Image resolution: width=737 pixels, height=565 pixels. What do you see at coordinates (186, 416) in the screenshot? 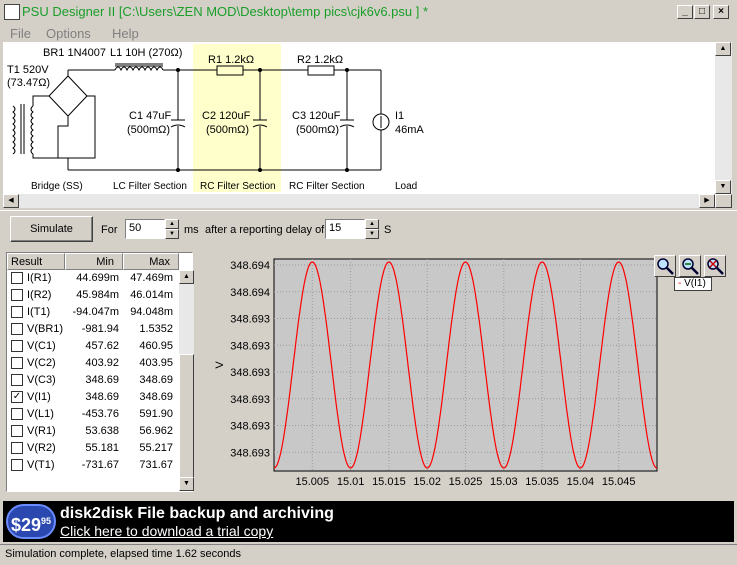
I see `results-scroll-thumb` at bounding box center [186, 416].